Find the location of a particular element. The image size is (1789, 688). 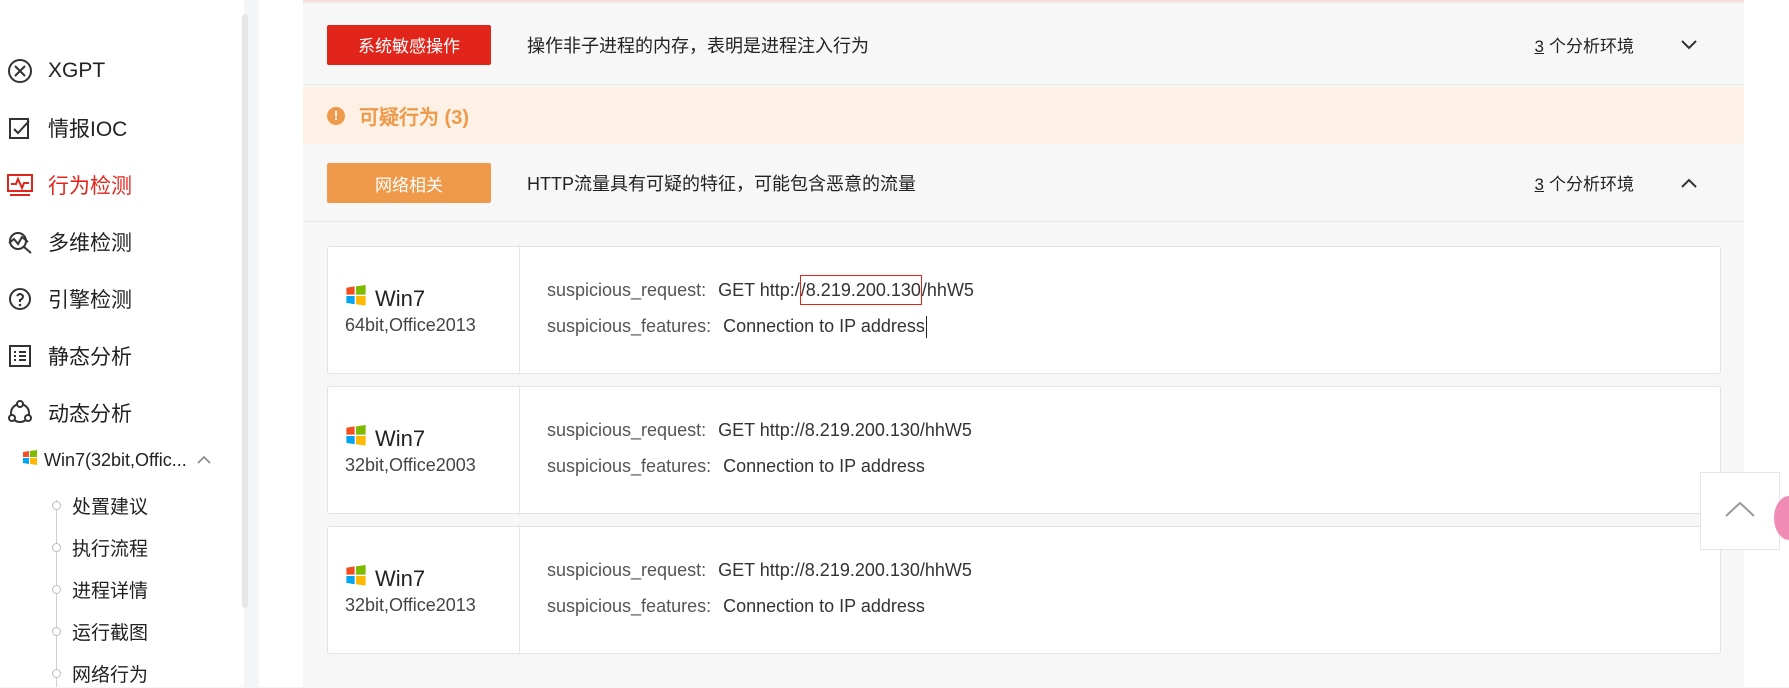

chevron-down-icon is located at coordinates (1689, 45).